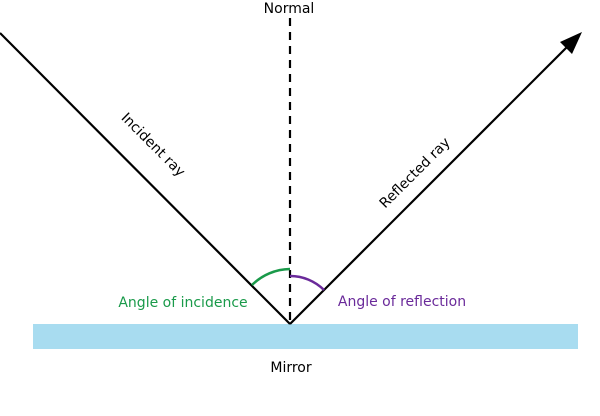 This screenshot has width=600, height=416. What do you see at coordinates (182, 303) in the screenshot?
I see `angle-of-incidence-label: Angle of incidence` at bounding box center [182, 303].